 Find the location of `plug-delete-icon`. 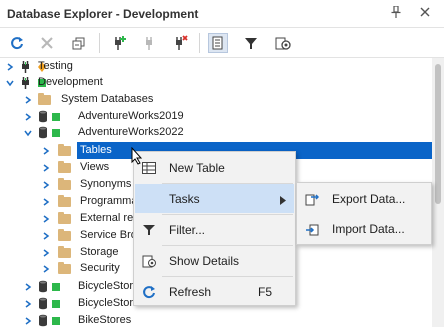

plug-delete-icon is located at coordinates (182, 42).